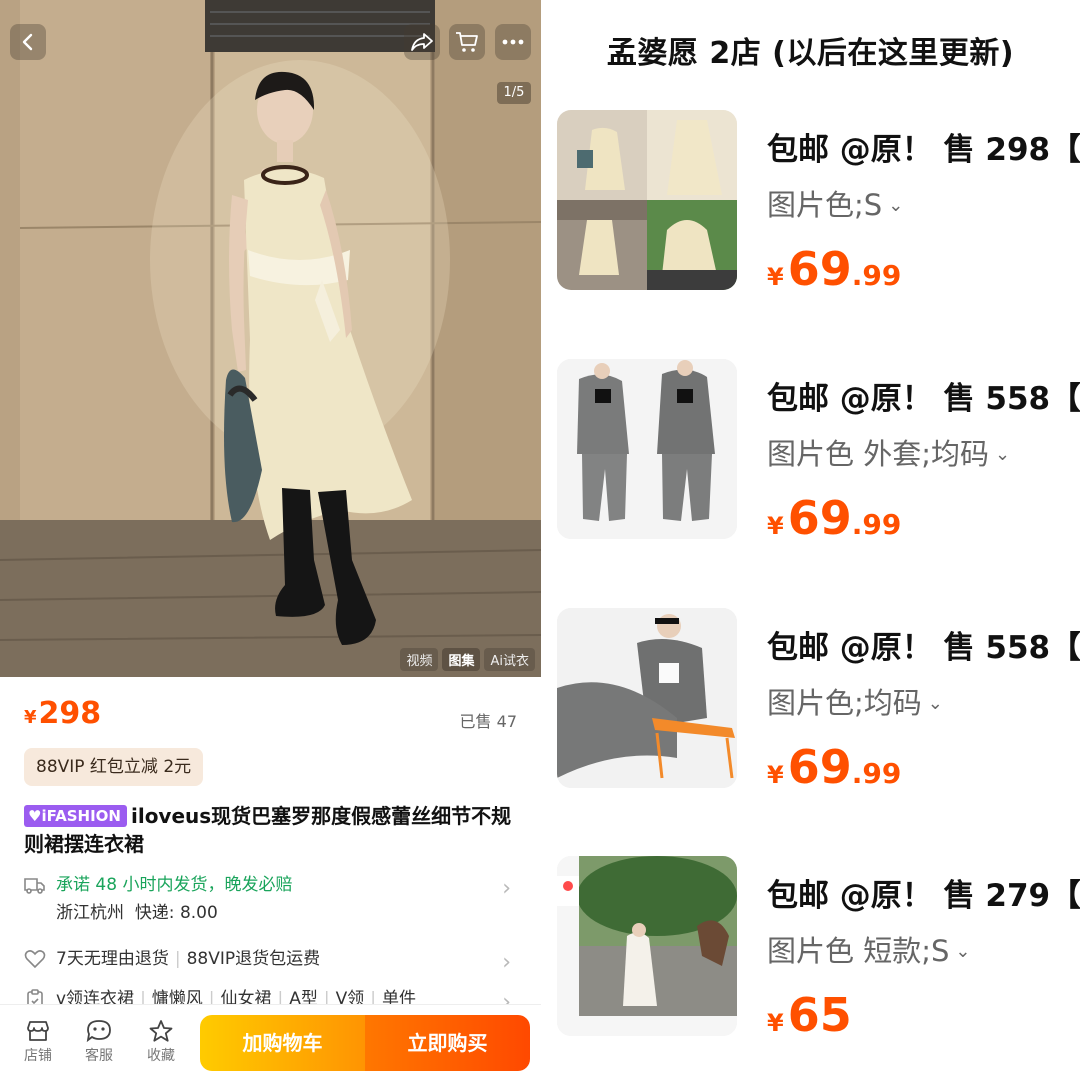 The height and width of the screenshot is (1080, 1080). Describe the element at coordinates (858, 951) in the screenshot. I see `item-spec-label: 图片色 短款;S` at that location.